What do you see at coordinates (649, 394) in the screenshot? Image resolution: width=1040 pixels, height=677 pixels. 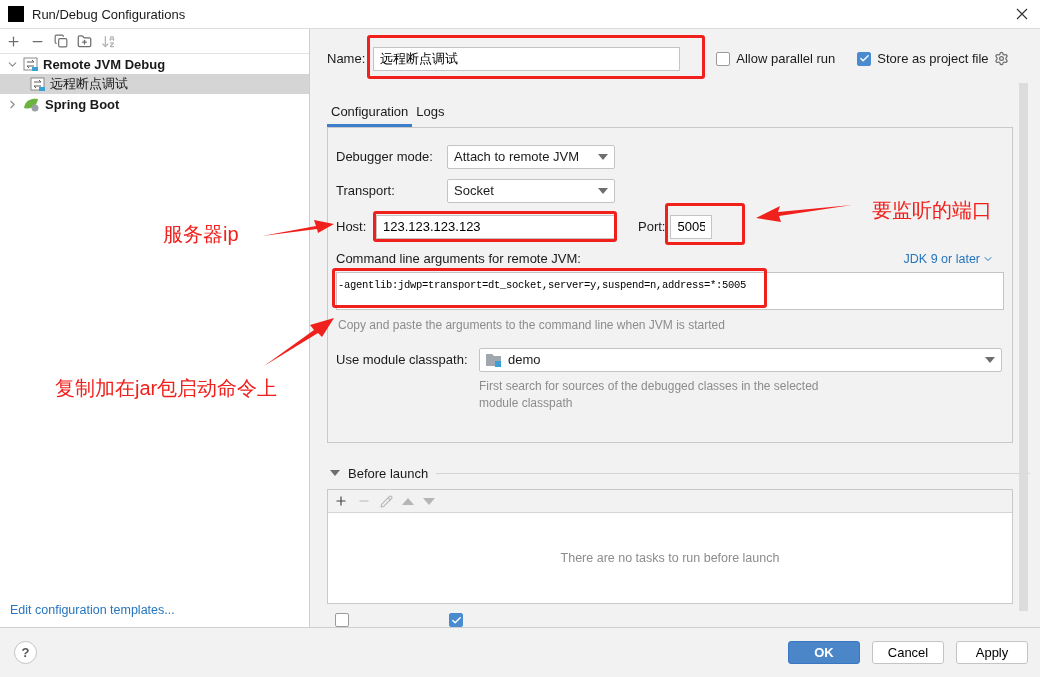 I see `hint-text: First search for sources of the debugged classes in the selected module classpath` at bounding box center [649, 394].